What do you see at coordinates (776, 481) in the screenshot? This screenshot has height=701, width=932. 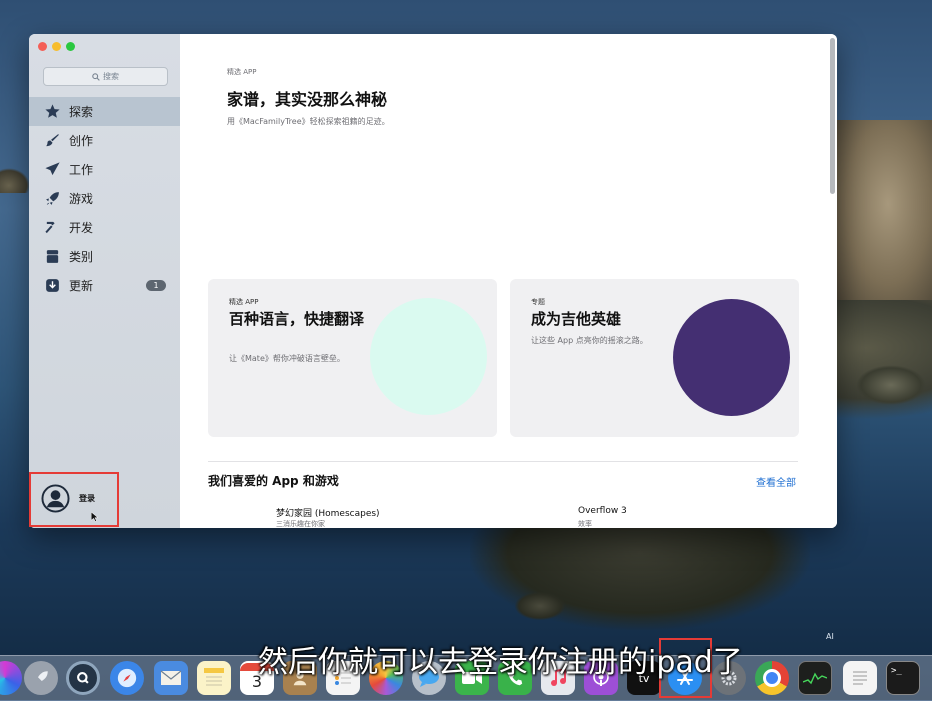 I see `see-all-link: 查看全部` at bounding box center [776, 481].